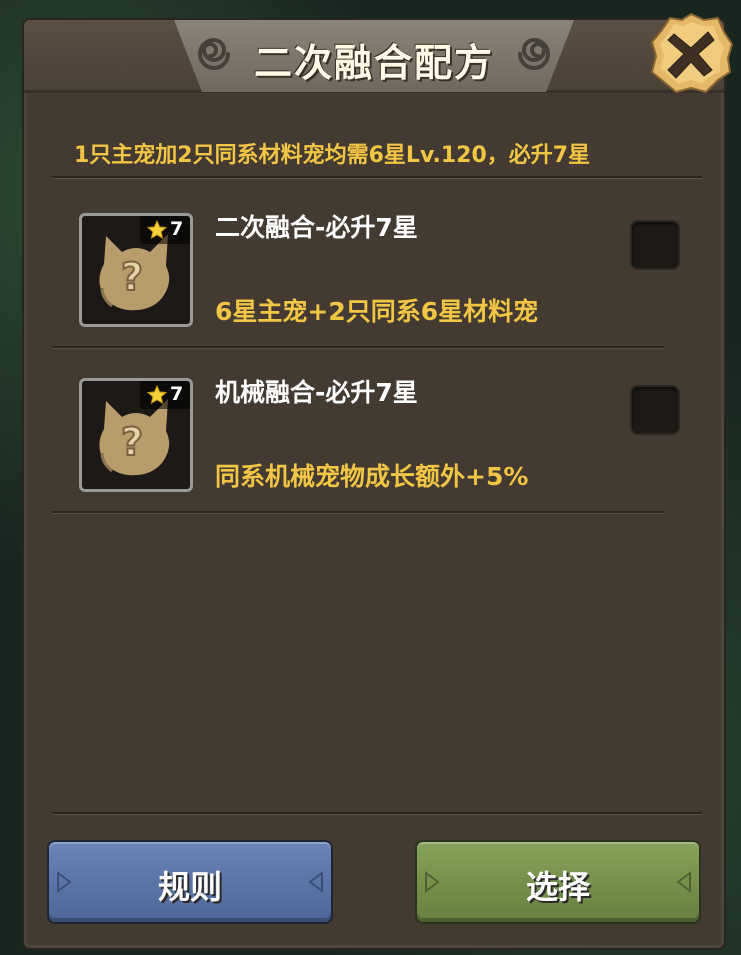  I want to click on recipe-requirement-text: 1只主宠加2只同系材料宠均需6星Lv.120，必升7星, so click(332, 155).